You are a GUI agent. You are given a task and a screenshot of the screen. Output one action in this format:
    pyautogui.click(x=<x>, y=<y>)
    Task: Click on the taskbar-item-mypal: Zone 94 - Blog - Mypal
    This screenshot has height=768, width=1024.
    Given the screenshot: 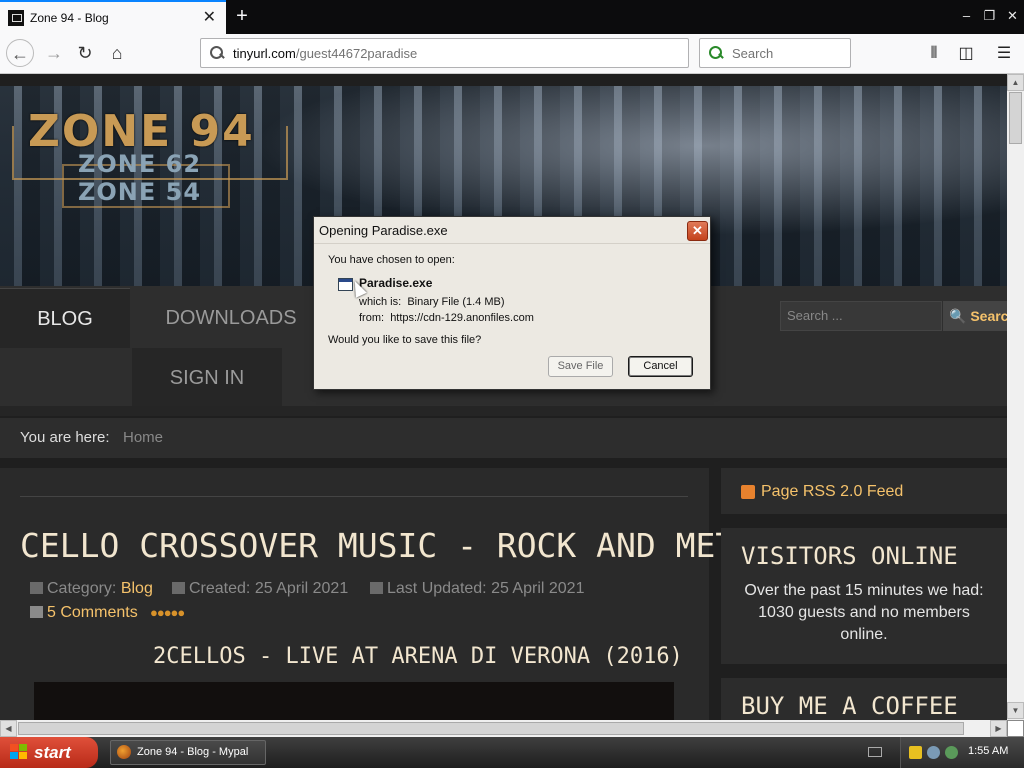 What is the action you would take?
    pyautogui.click(x=188, y=752)
    